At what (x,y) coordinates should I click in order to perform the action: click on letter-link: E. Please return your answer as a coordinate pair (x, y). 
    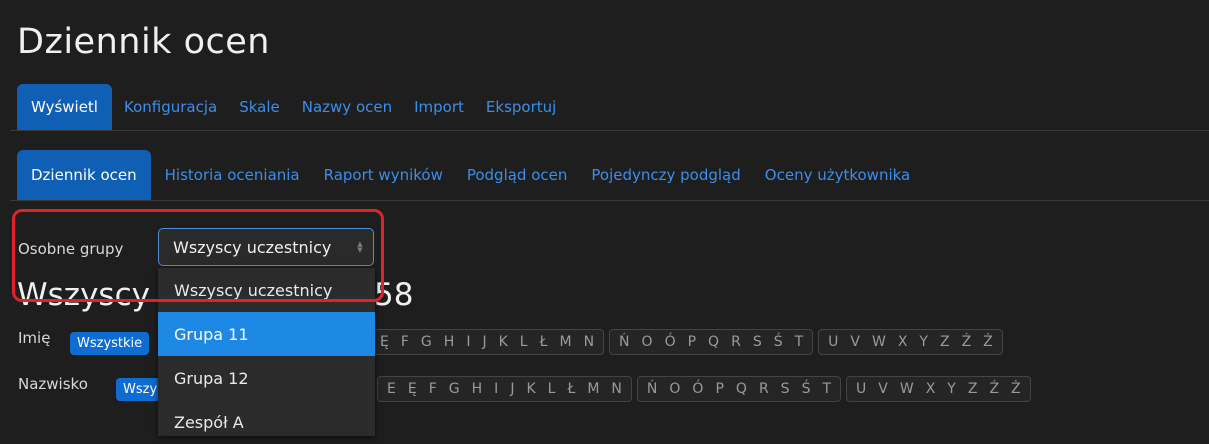
    Looking at the image, I should click on (391, 389).